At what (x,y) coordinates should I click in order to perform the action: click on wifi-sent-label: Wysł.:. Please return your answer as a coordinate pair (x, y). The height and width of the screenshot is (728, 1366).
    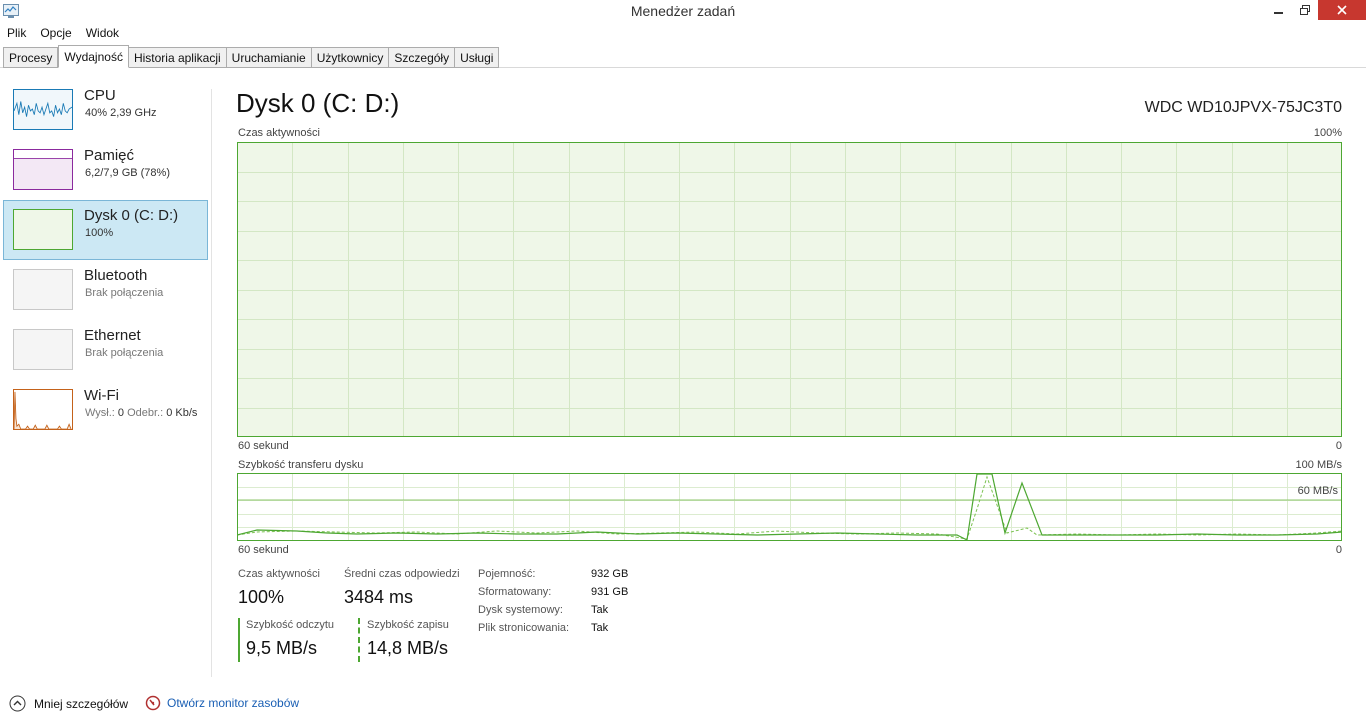
    Looking at the image, I should click on (101, 413).